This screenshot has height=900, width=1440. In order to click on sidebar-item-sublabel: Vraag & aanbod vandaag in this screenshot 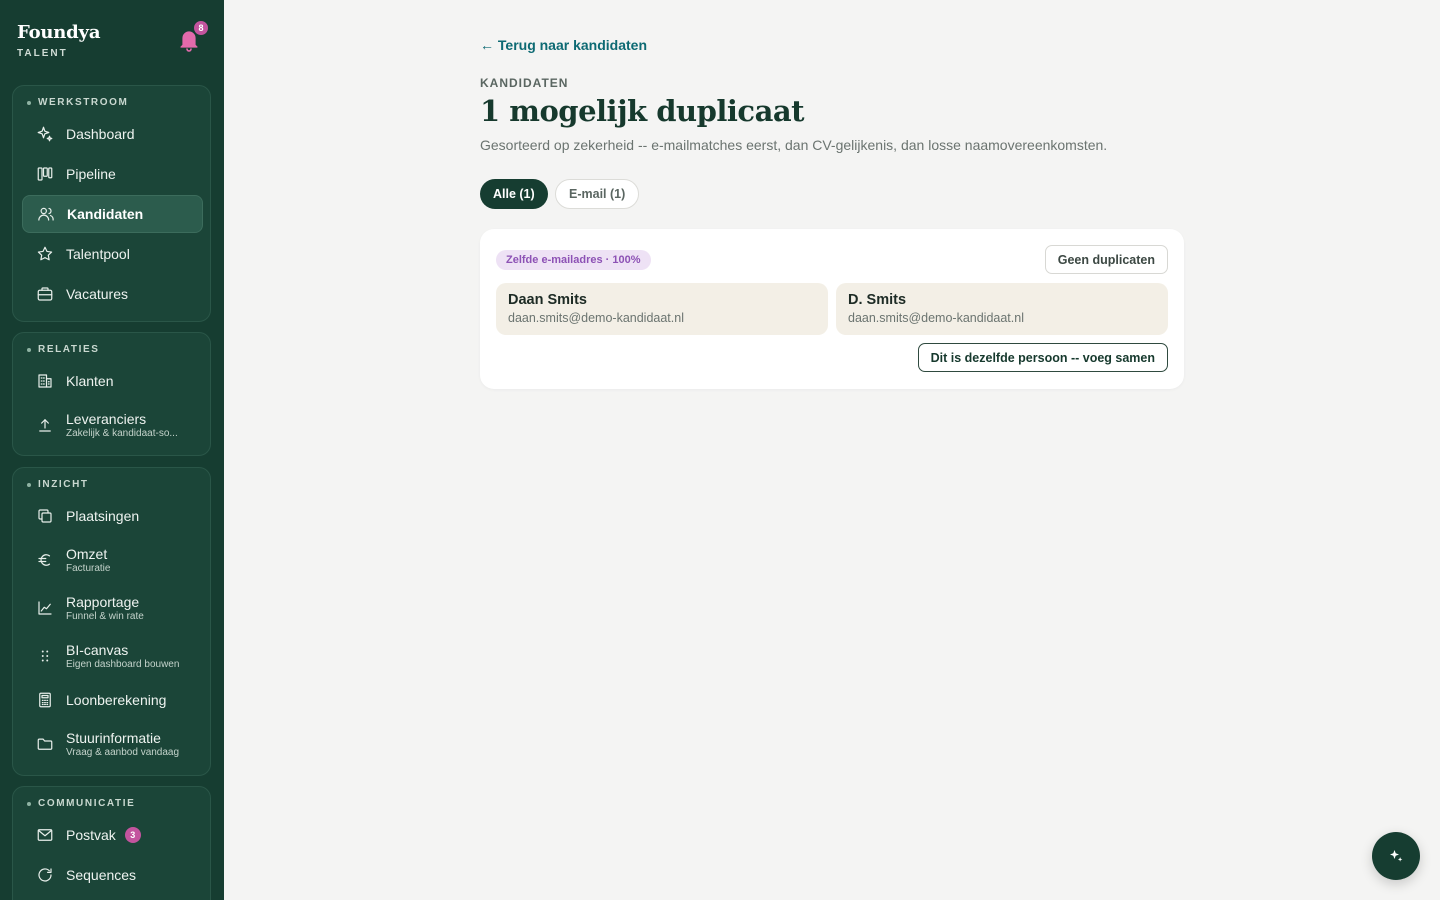, I will do `click(123, 752)`.